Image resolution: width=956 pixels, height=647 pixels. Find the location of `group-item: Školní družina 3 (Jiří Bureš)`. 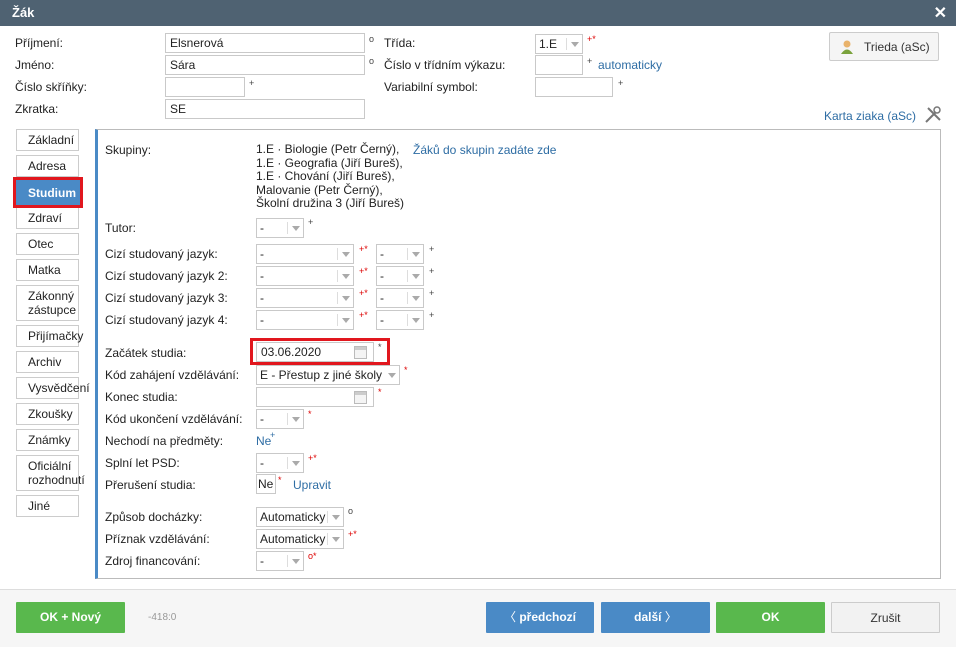

group-item: Školní družina 3 (Jiří Bureš) is located at coordinates (330, 203).